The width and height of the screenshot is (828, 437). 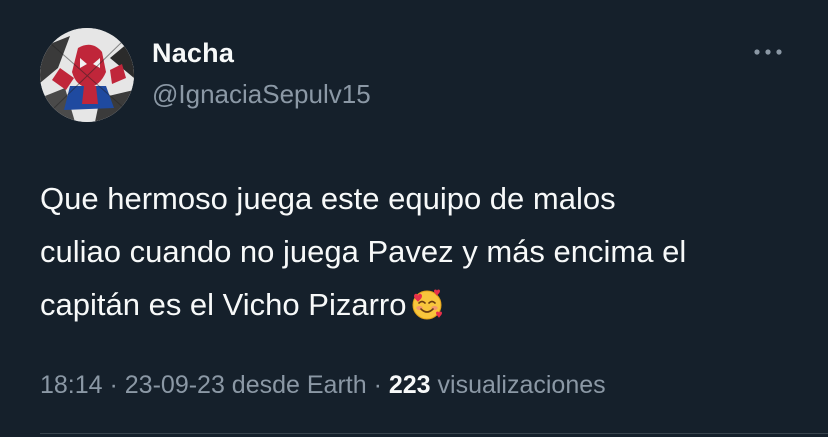 I want to click on user-handle: @IgnaciaSepulv15, so click(x=261, y=94).